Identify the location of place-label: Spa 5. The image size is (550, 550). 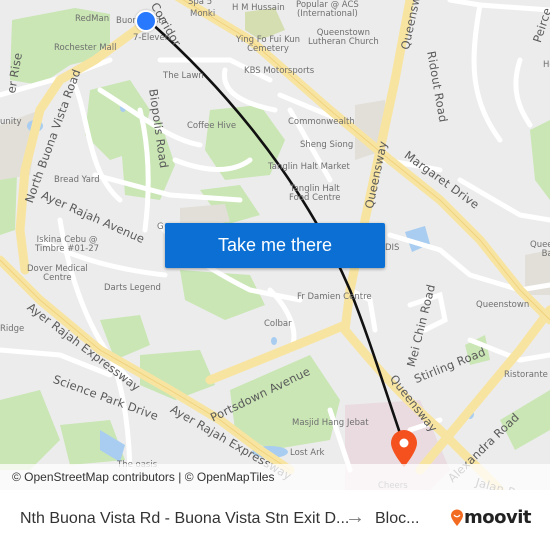
(200, 3).